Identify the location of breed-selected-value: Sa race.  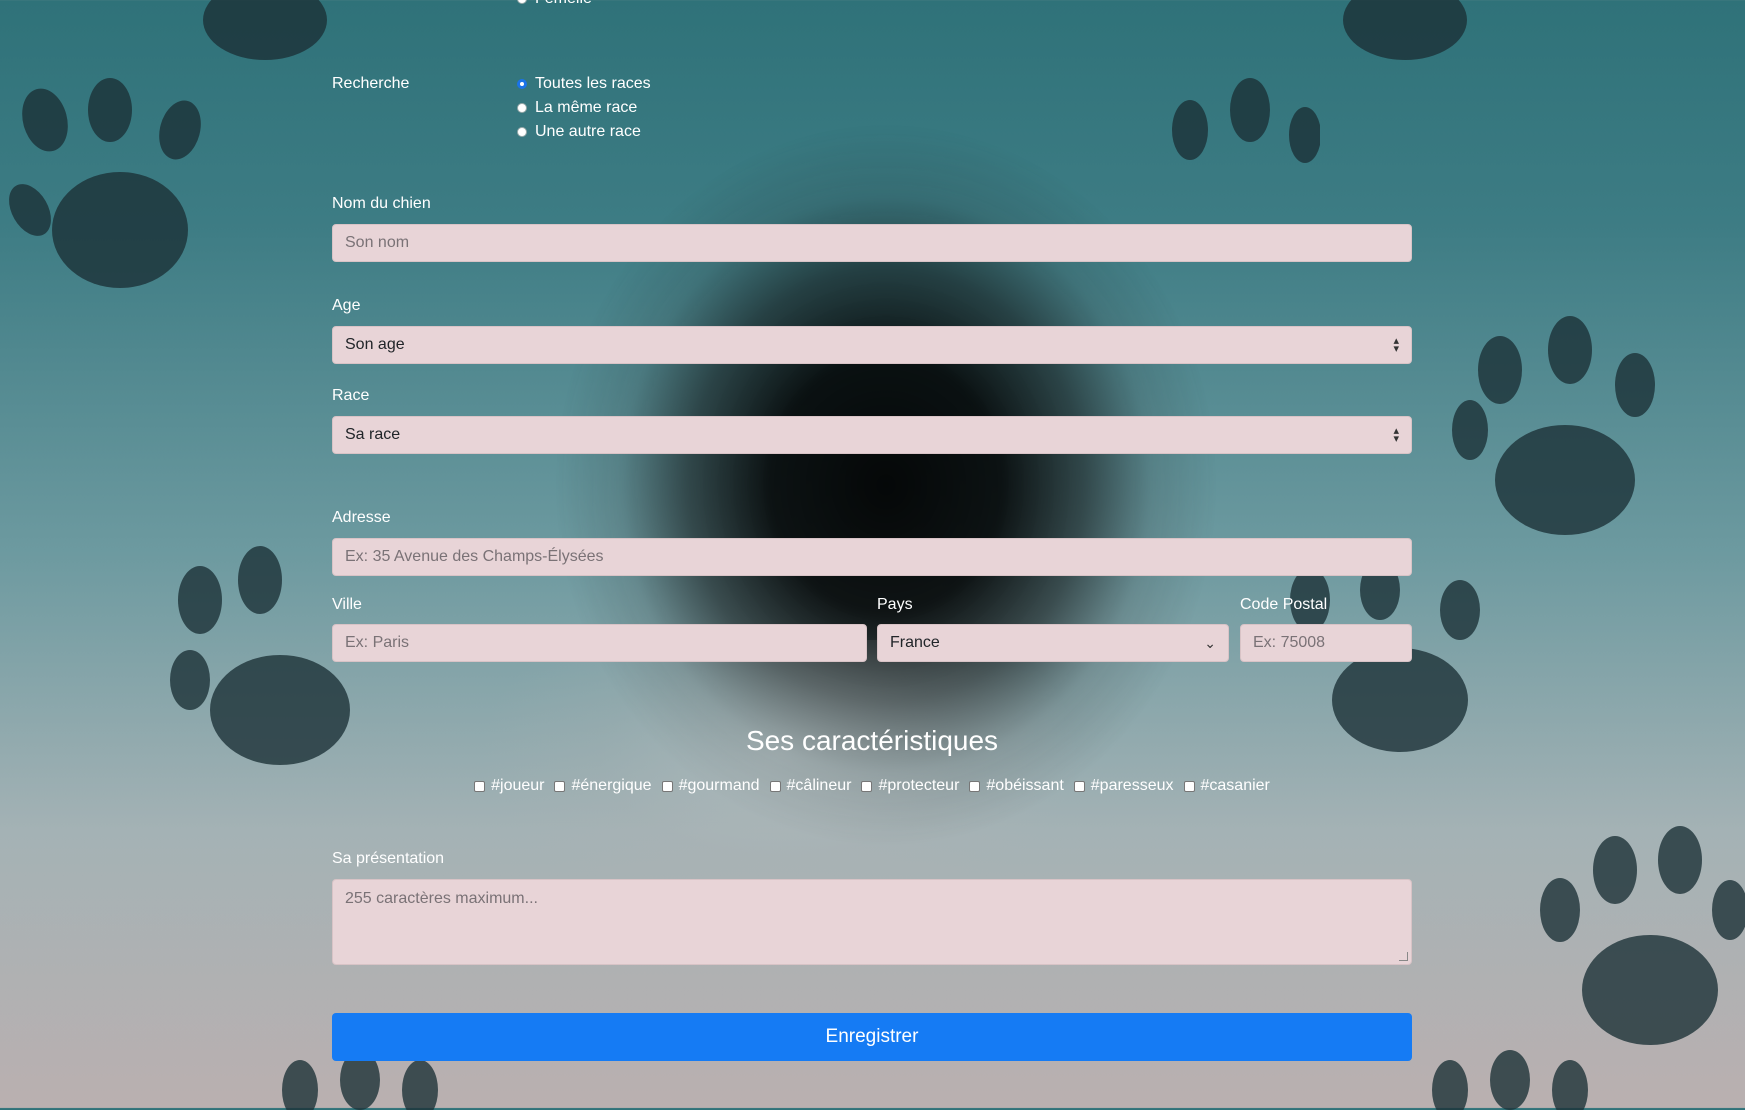
(373, 434).